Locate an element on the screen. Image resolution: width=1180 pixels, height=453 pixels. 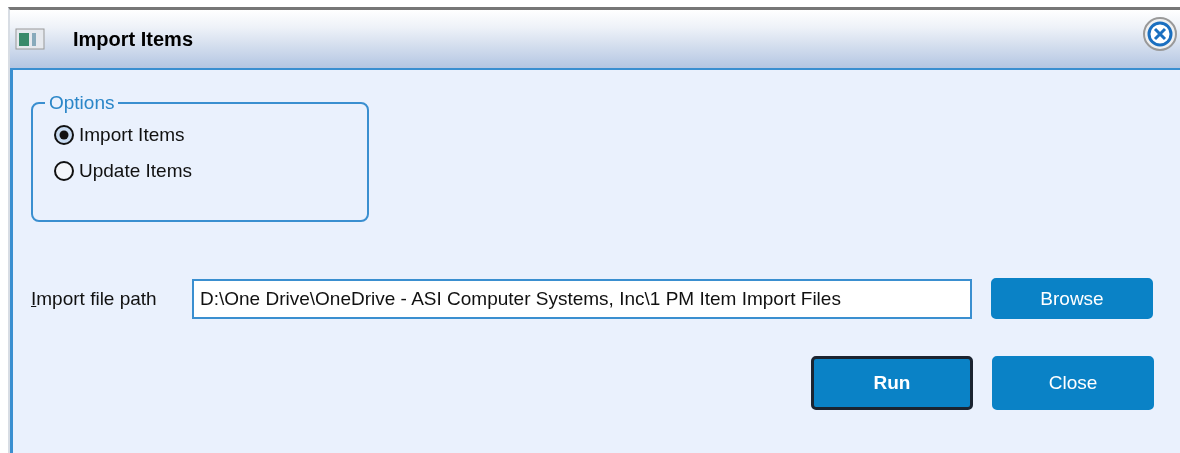
run-button: Run is located at coordinates (892, 383).